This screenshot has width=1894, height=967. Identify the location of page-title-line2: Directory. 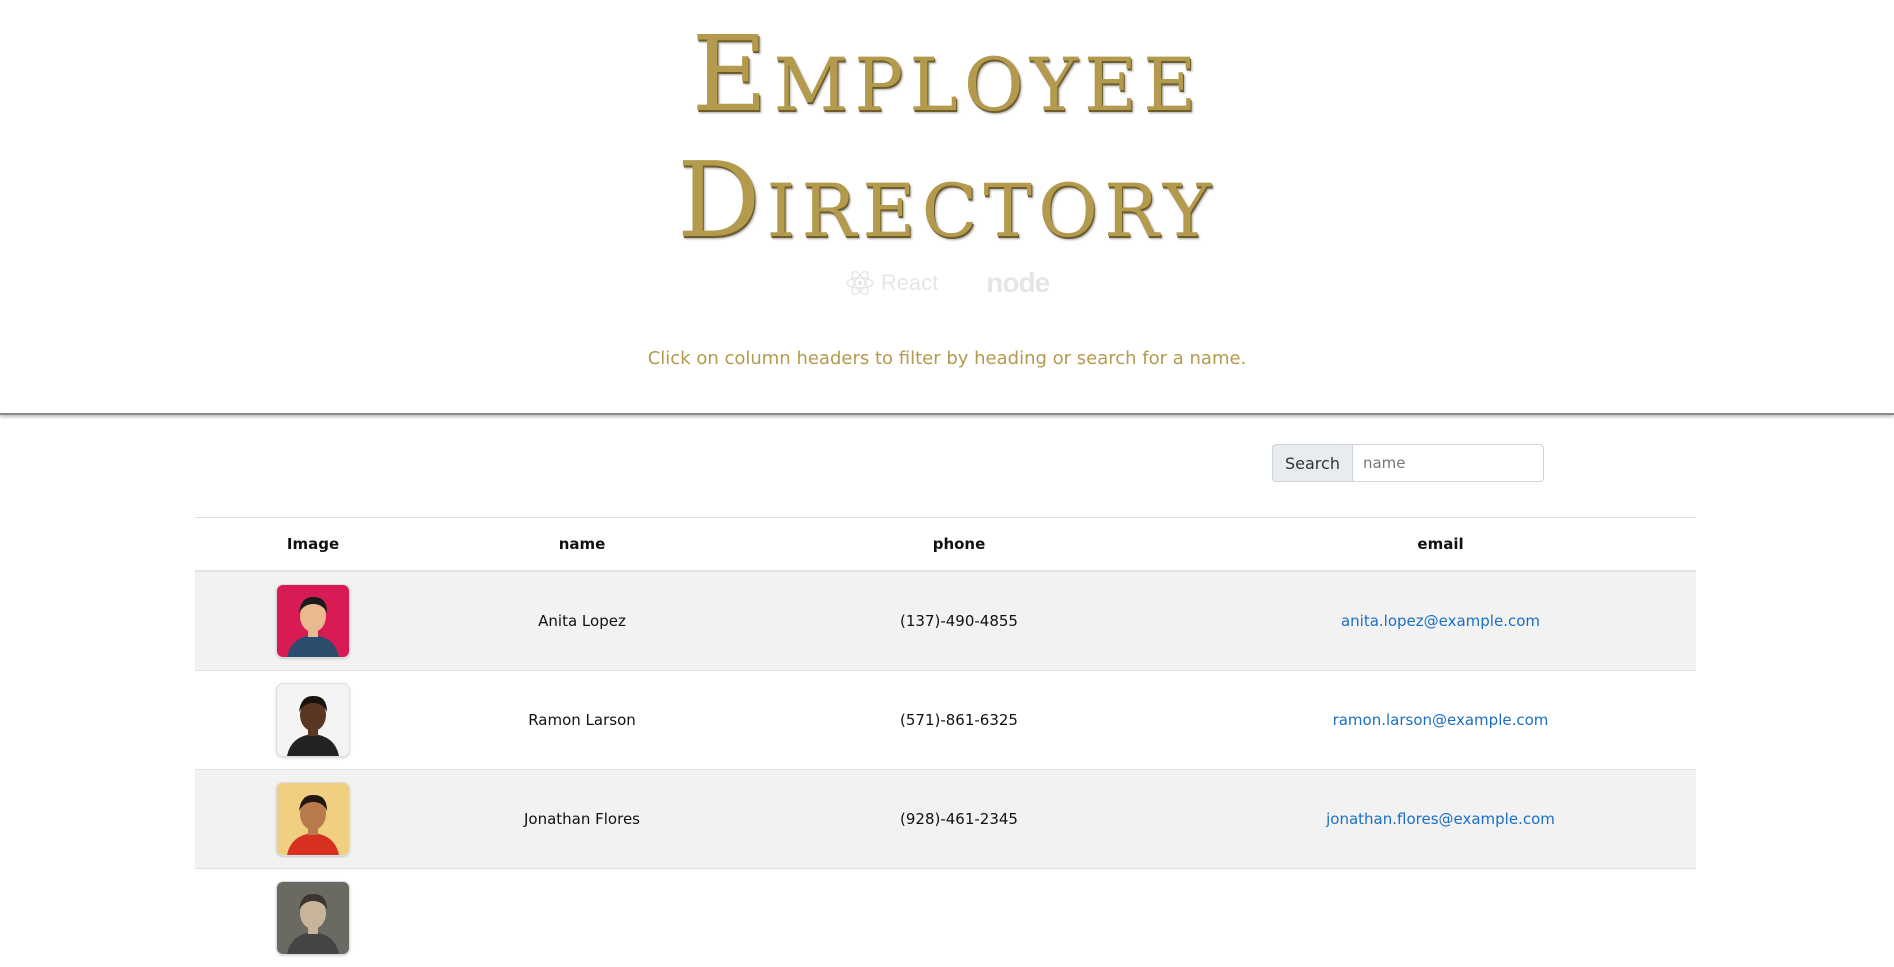
(947, 200).